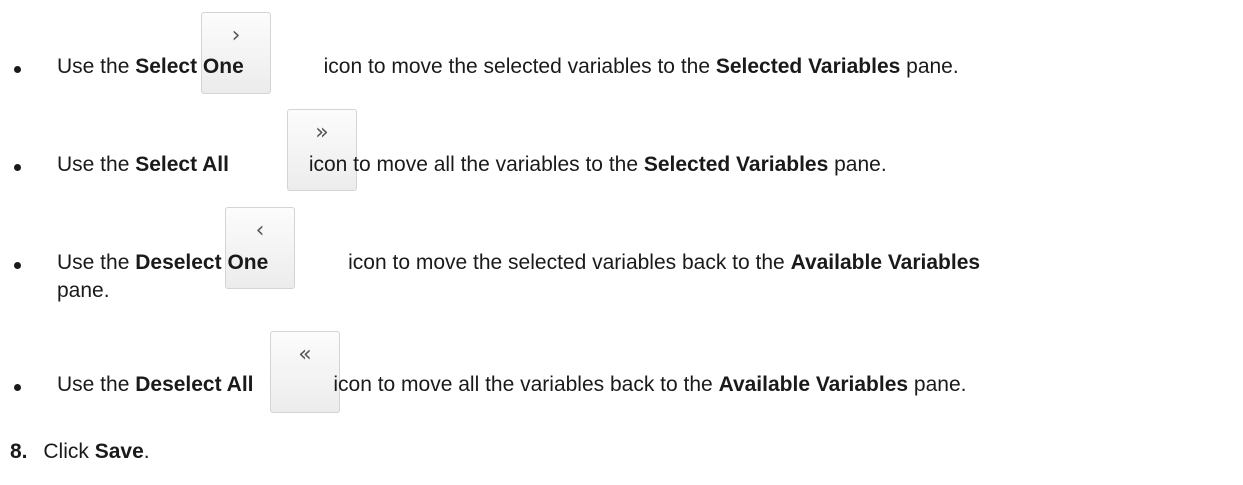  Describe the element at coordinates (19, 451) in the screenshot. I see `step-number: 8.` at that location.